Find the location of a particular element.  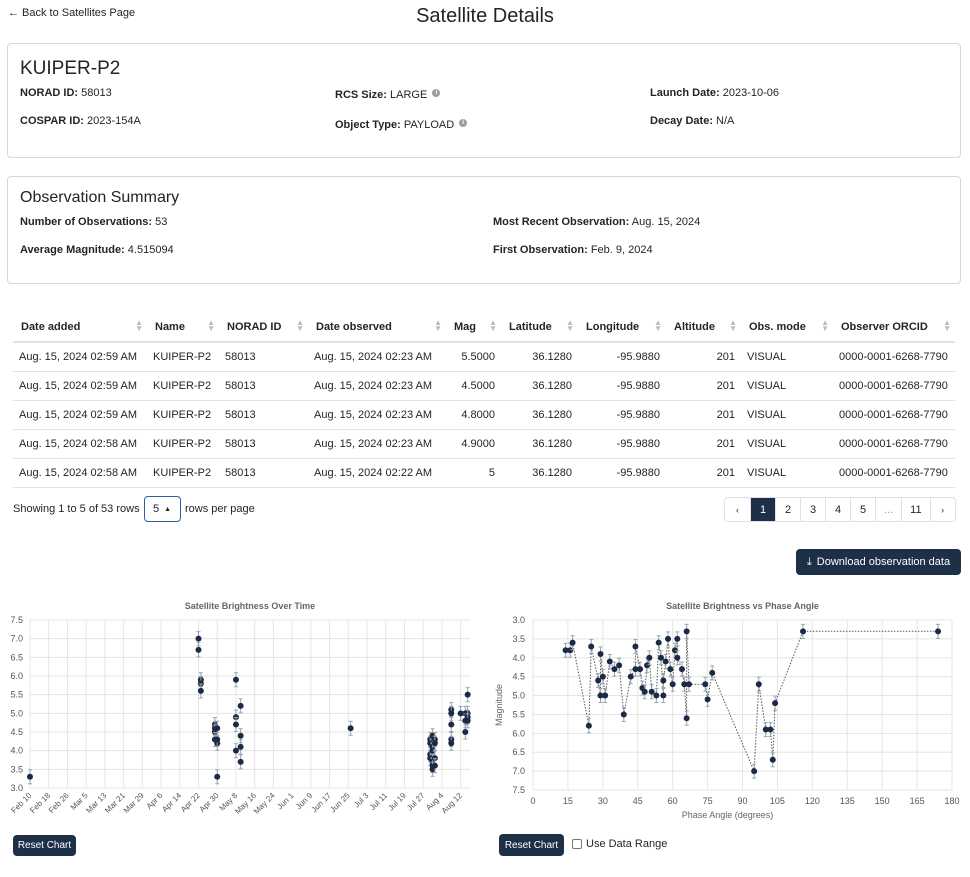

decay-date-label: Decay Date: is located at coordinates (681, 121).